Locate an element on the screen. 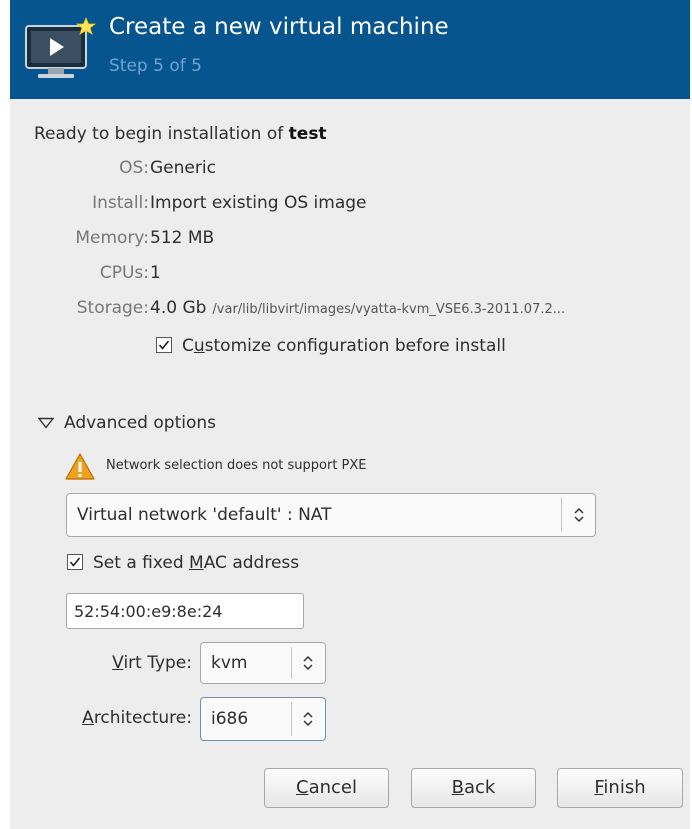  virt-type-value: kvm is located at coordinates (229, 663).